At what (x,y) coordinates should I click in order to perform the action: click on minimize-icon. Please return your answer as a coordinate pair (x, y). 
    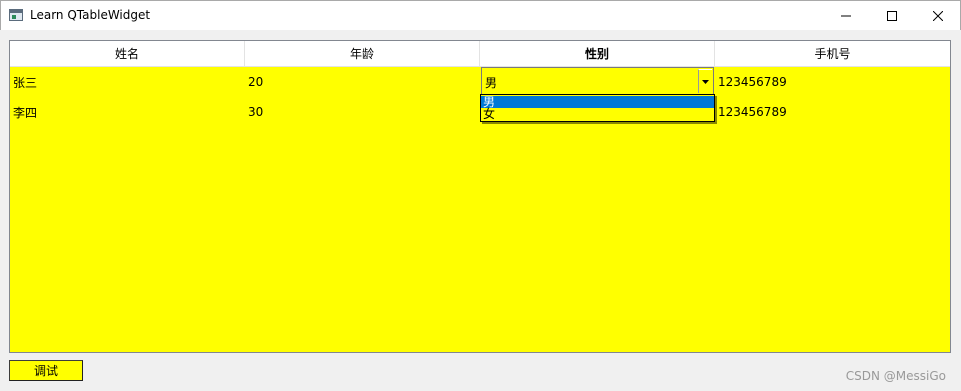
    Looking at the image, I should click on (846, 15).